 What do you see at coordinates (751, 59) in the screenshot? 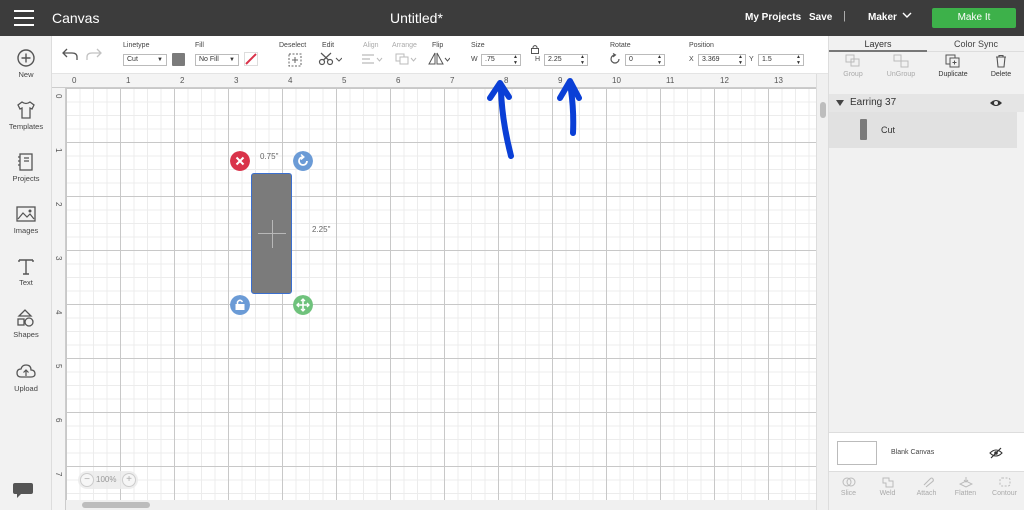
I see `position-y-axis-label: Y` at bounding box center [751, 59].